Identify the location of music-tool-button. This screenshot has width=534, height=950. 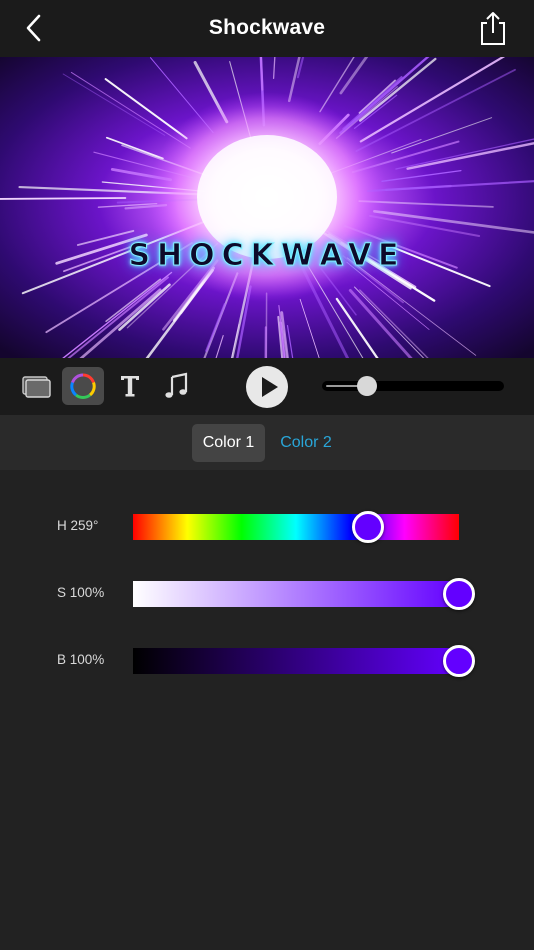
(177, 386).